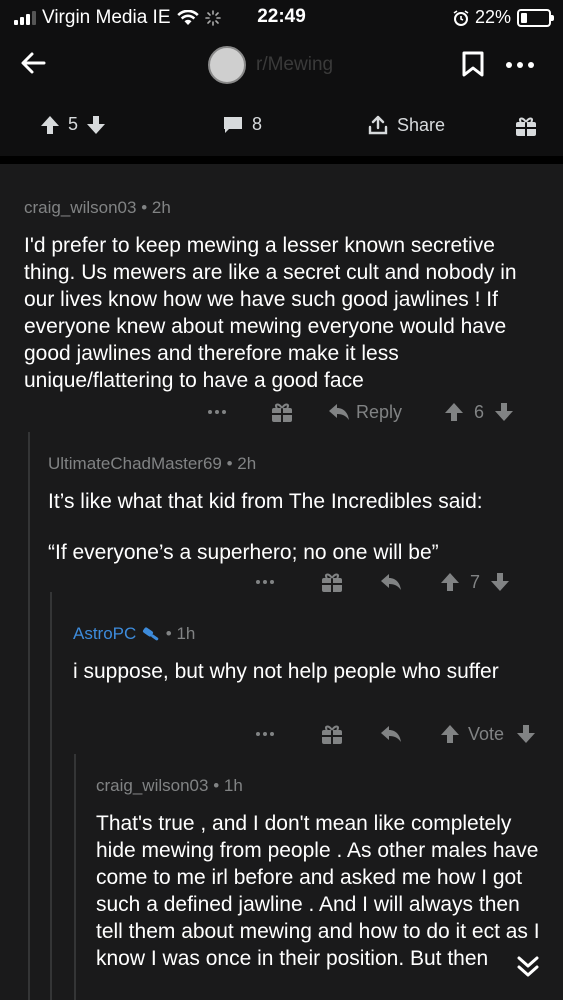 The height and width of the screenshot is (1000, 563). Describe the element at coordinates (535, 17) in the screenshot. I see `battery-icon` at that location.